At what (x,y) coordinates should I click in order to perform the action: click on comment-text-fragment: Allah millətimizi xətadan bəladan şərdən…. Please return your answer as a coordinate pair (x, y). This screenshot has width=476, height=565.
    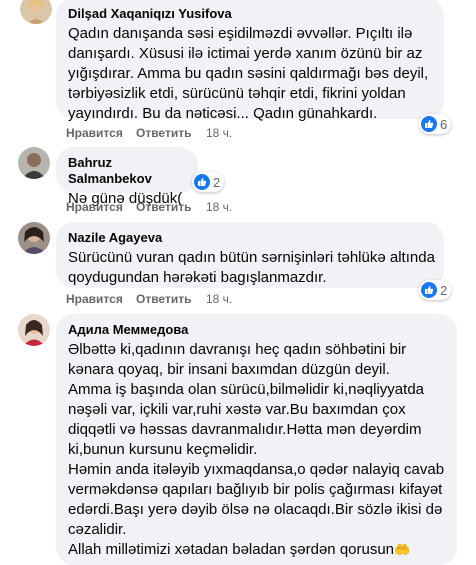
    Looking at the image, I should click on (231, 549).